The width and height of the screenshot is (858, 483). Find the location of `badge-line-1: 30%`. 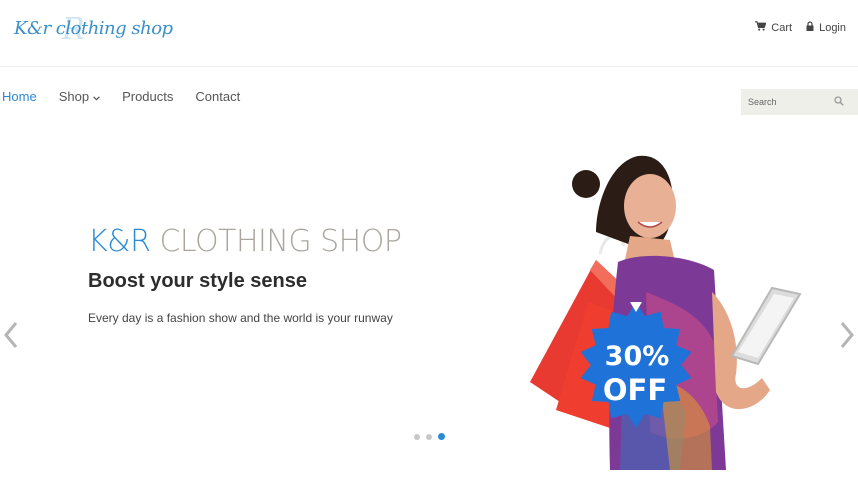

badge-line-1: 30% is located at coordinates (637, 356).